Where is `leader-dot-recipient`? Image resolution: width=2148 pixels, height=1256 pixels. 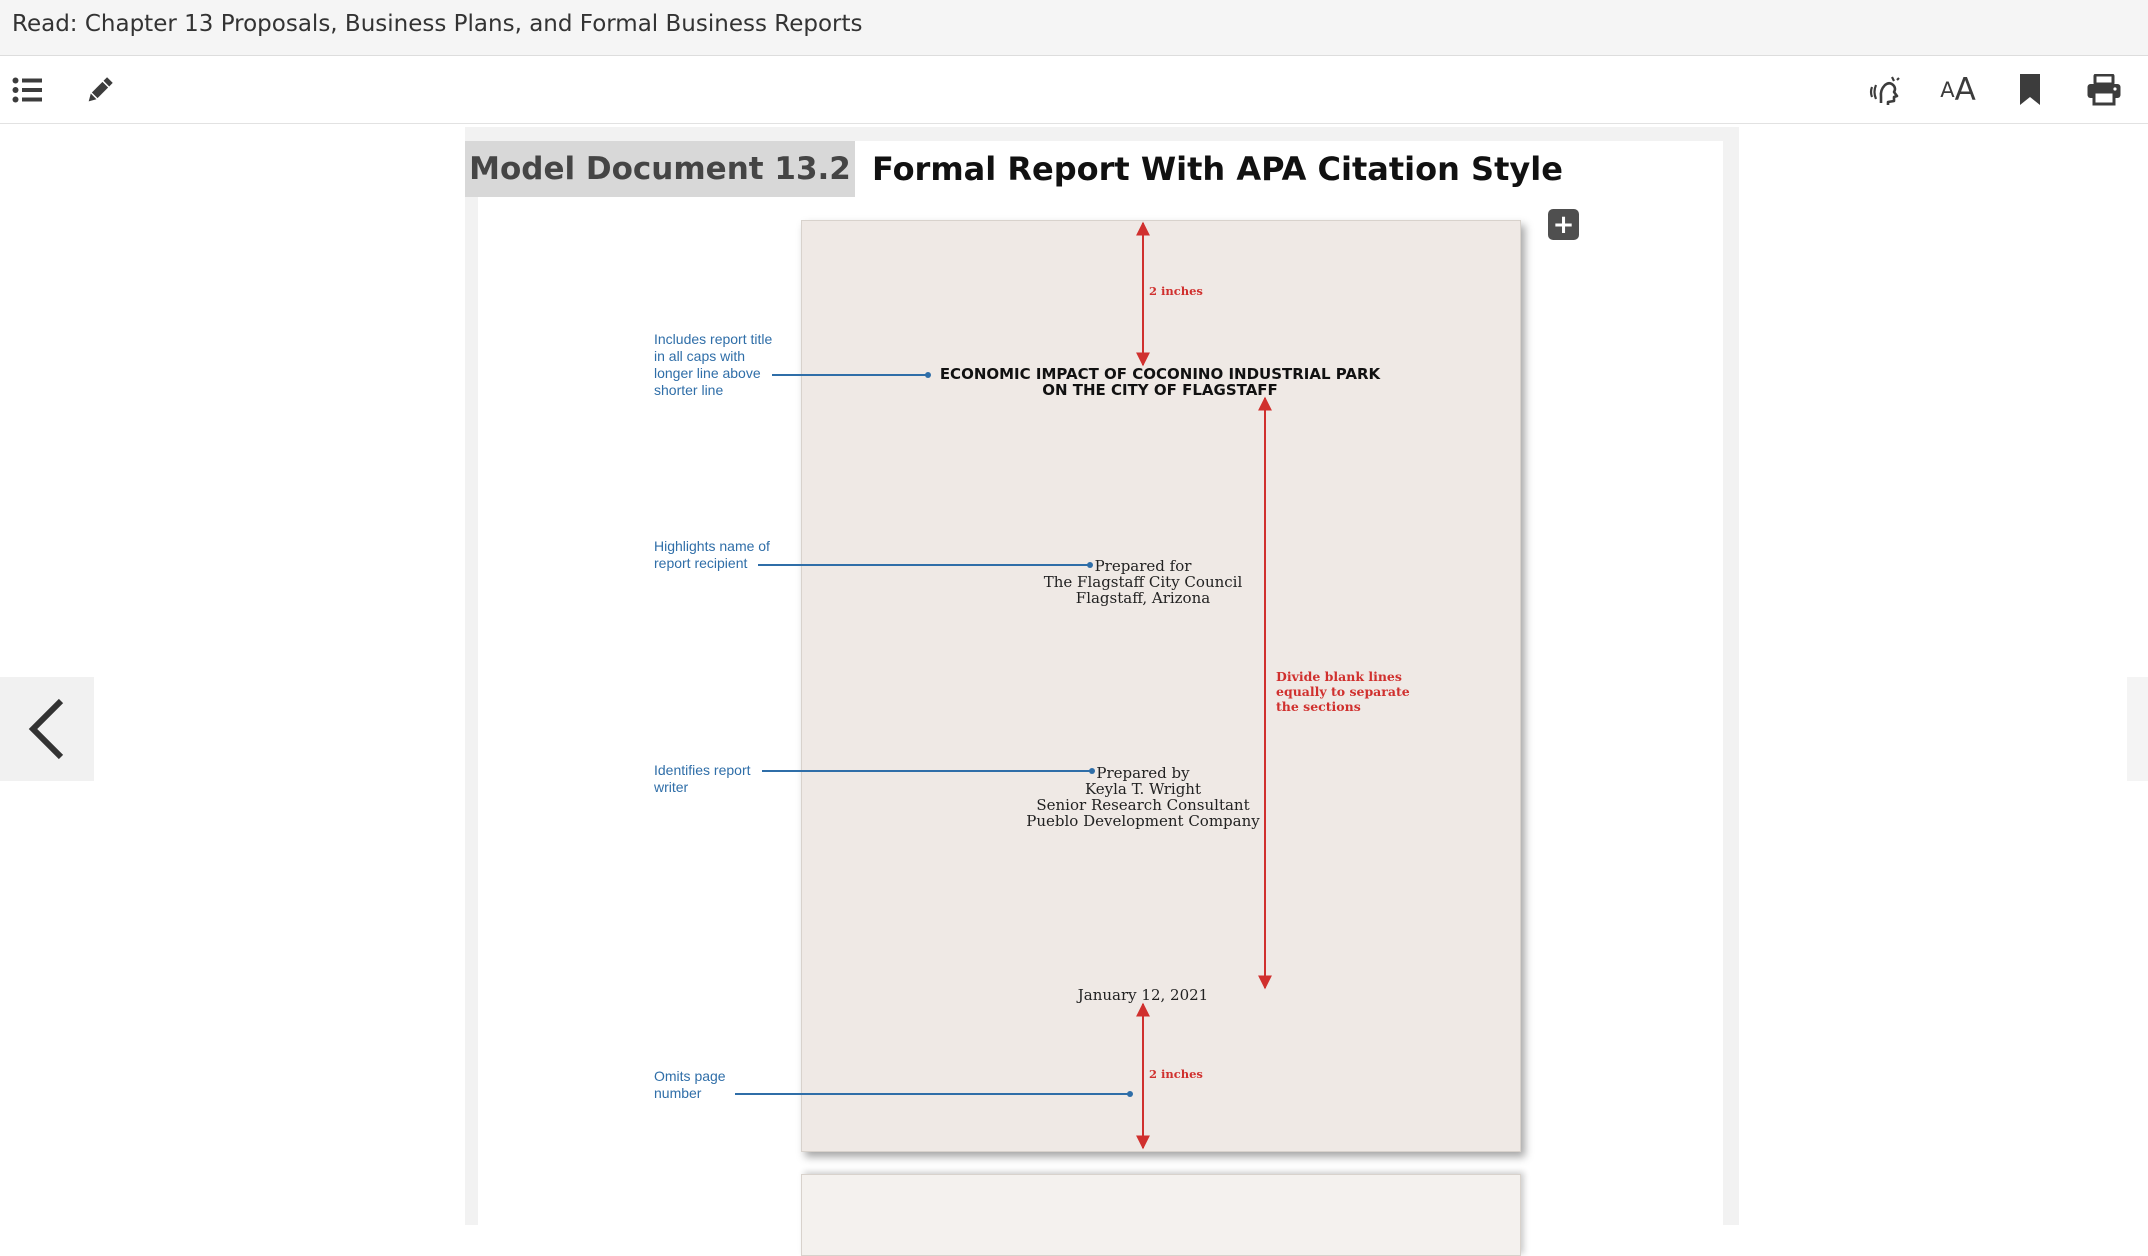 leader-dot-recipient is located at coordinates (1090, 565).